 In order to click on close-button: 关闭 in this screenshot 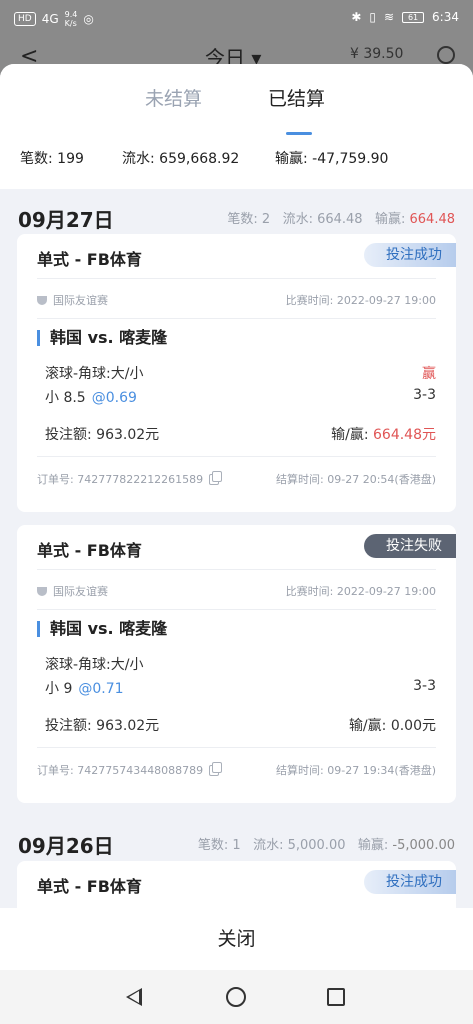, I will do `click(236, 939)`.